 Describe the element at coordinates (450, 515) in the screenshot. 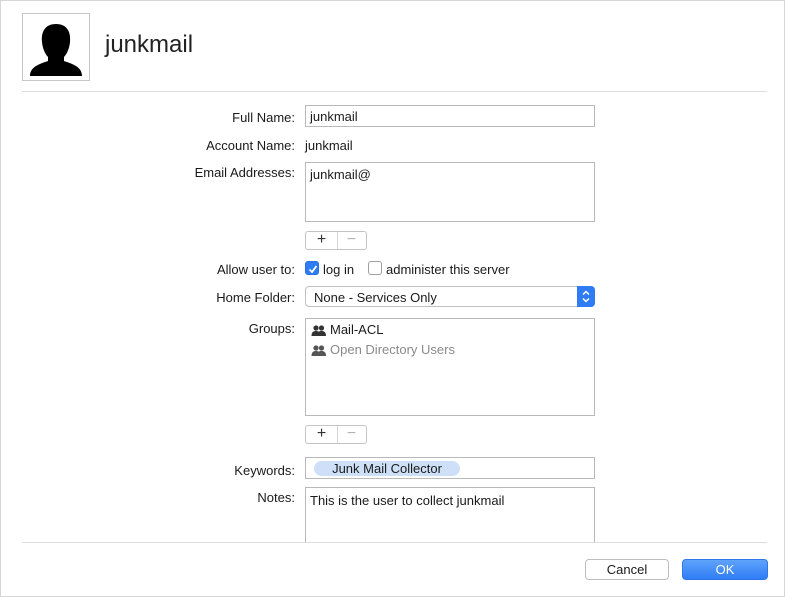

I see `notes-textarea: This is the user to collect junkmail` at that location.